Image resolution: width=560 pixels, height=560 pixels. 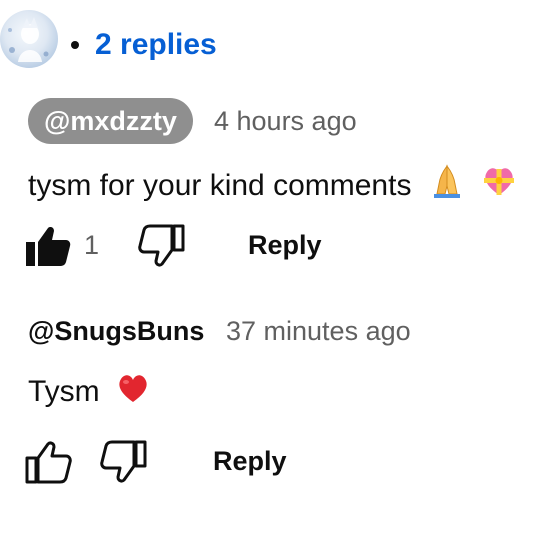 I want to click on comment-actions: 1 Reply, so click(x=280, y=248).